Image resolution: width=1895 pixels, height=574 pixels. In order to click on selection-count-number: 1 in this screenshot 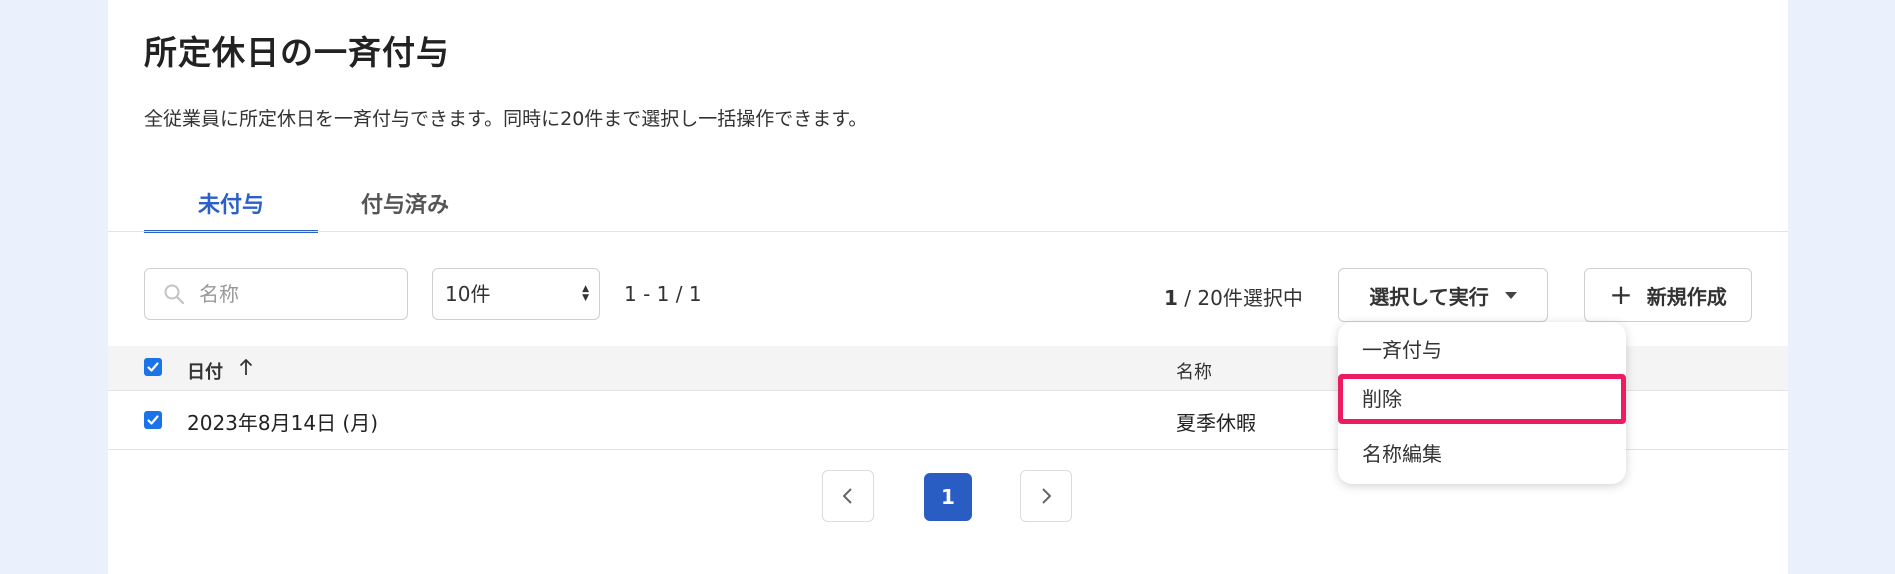, I will do `click(1171, 298)`.